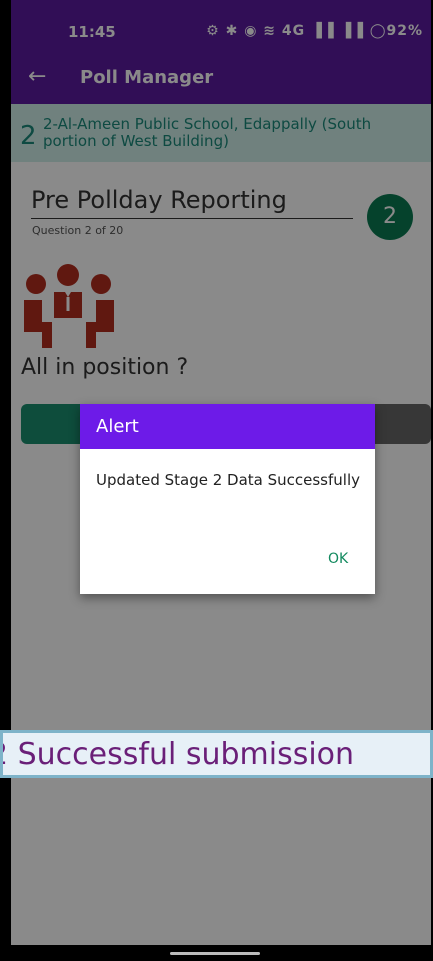  What do you see at coordinates (215, 953) in the screenshot?
I see `gesture-handle` at bounding box center [215, 953].